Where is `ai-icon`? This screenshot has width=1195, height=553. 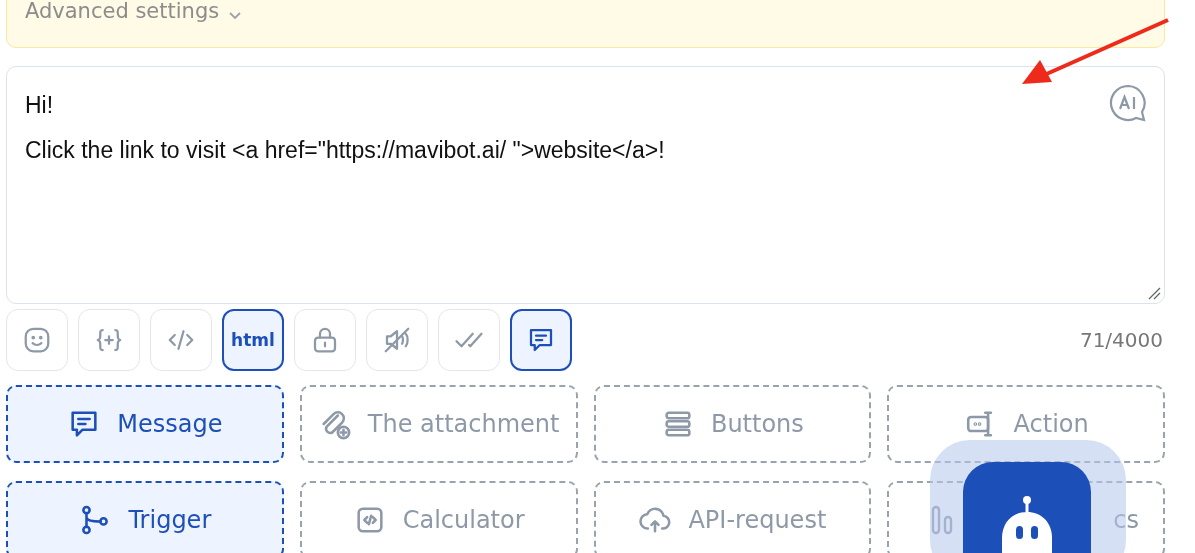
ai-icon is located at coordinates (1128, 103).